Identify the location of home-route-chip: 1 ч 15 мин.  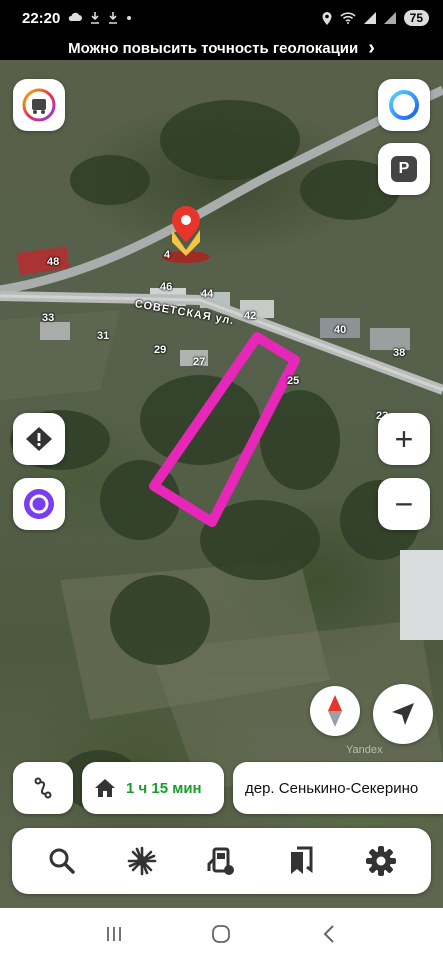
(153, 788).